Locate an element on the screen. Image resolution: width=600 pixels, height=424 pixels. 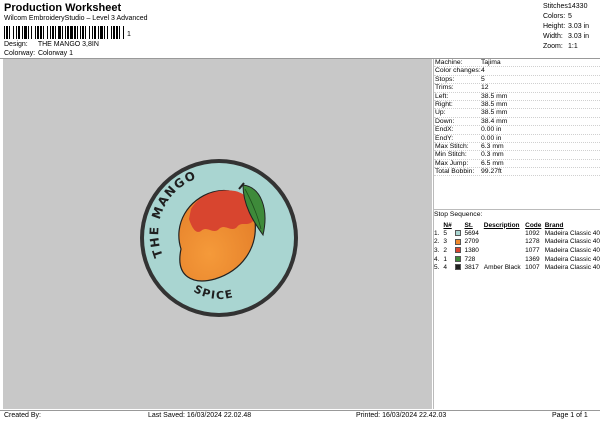
info-row: Total Bobbin: 99.27ft is located at coordinates (517, 172).